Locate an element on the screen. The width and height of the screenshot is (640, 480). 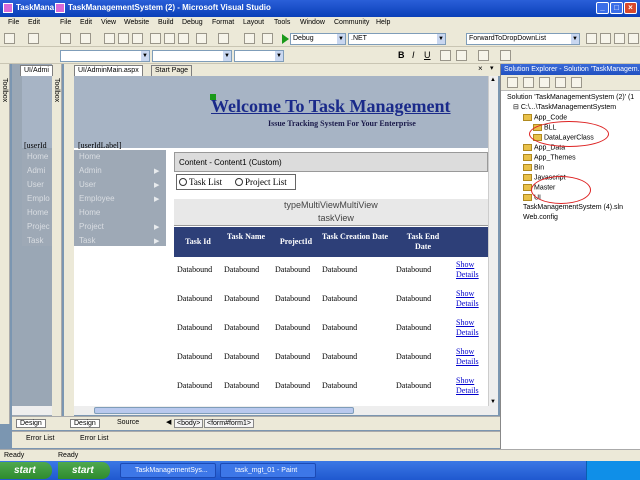
nav-item-back: Projec is located at coordinates (38, 226).